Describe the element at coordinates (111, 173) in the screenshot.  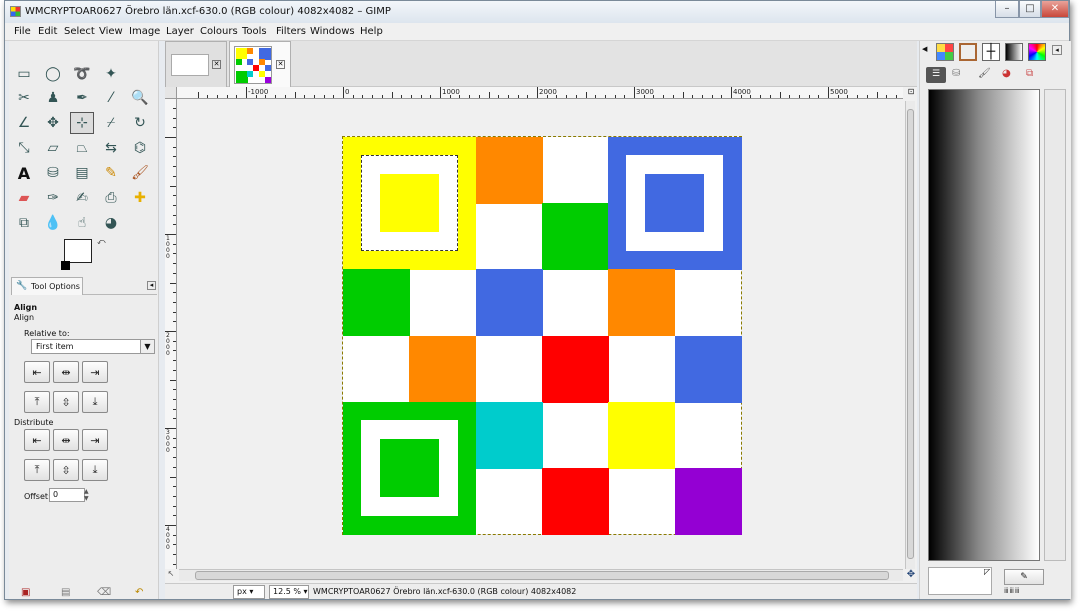
I see `pencil-icon: ✎` at that location.